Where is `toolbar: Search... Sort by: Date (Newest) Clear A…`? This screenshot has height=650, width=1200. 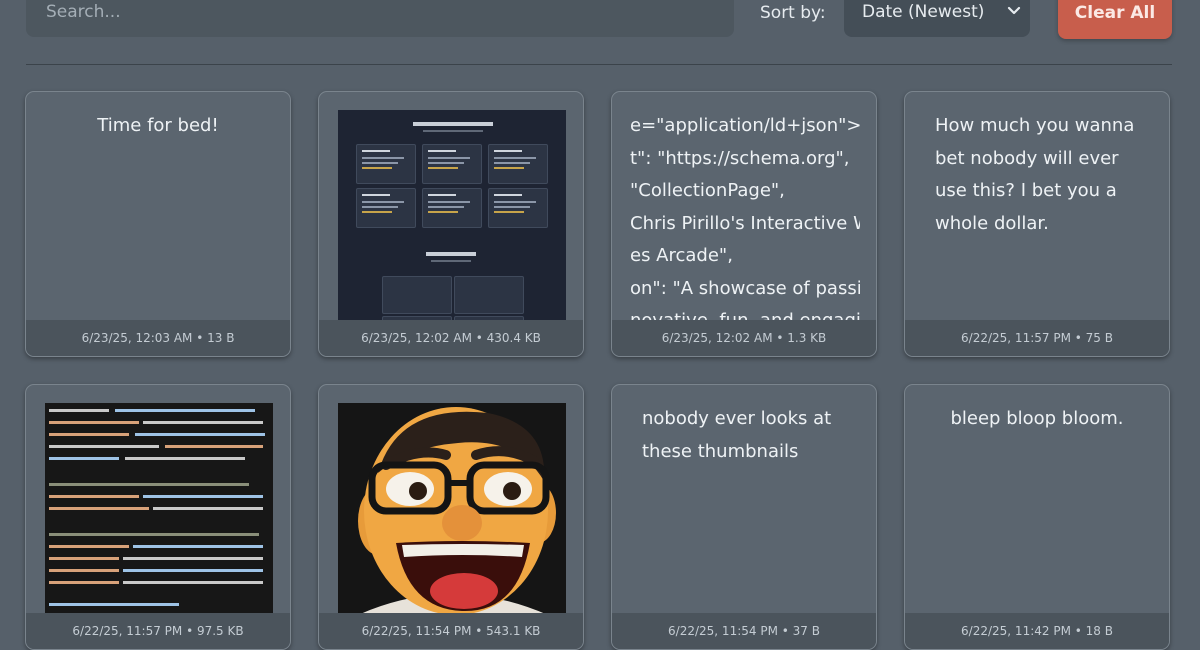
toolbar: Search... Sort by: Date (Newest) Clear A… is located at coordinates (600, 33).